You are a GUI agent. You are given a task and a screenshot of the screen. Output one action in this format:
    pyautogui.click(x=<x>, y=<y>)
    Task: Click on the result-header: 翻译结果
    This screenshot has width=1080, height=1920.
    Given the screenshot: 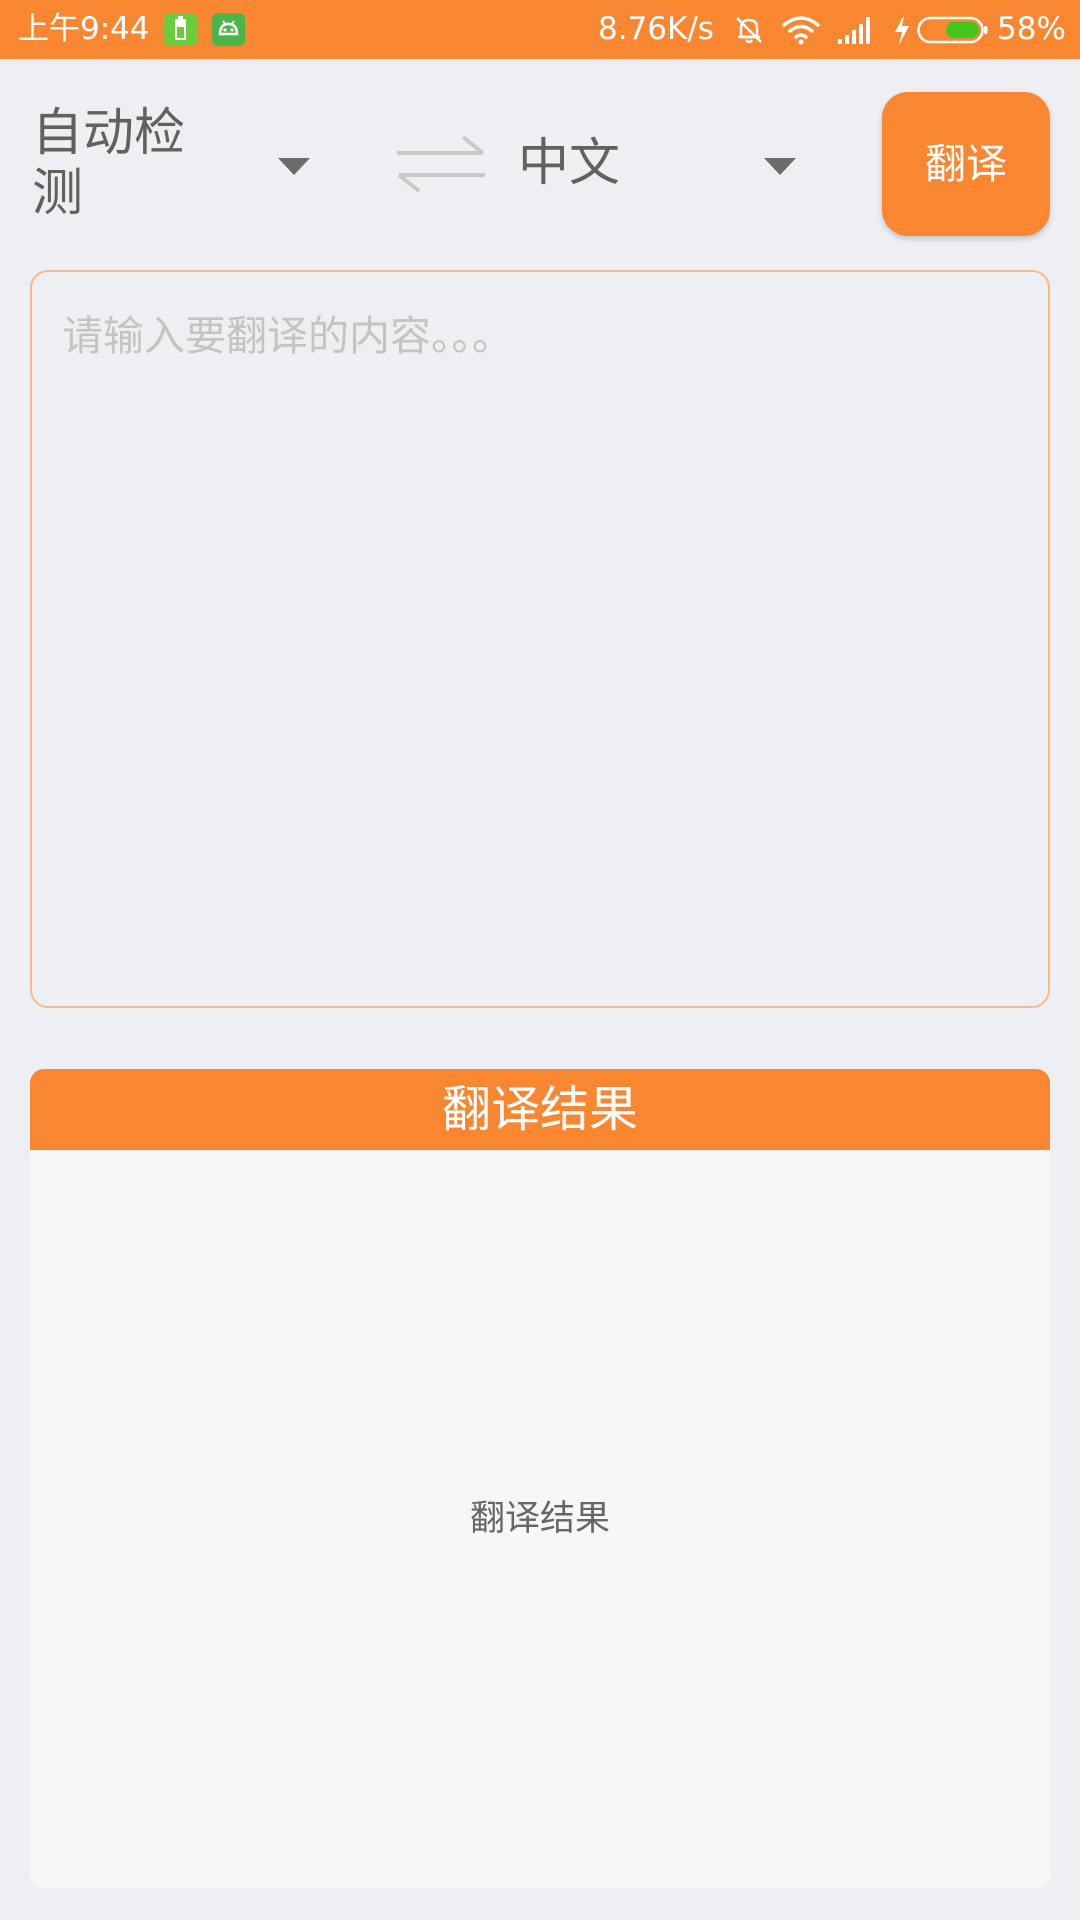 What is the action you would take?
    pyautogui.click(x=540, y=1109)
    